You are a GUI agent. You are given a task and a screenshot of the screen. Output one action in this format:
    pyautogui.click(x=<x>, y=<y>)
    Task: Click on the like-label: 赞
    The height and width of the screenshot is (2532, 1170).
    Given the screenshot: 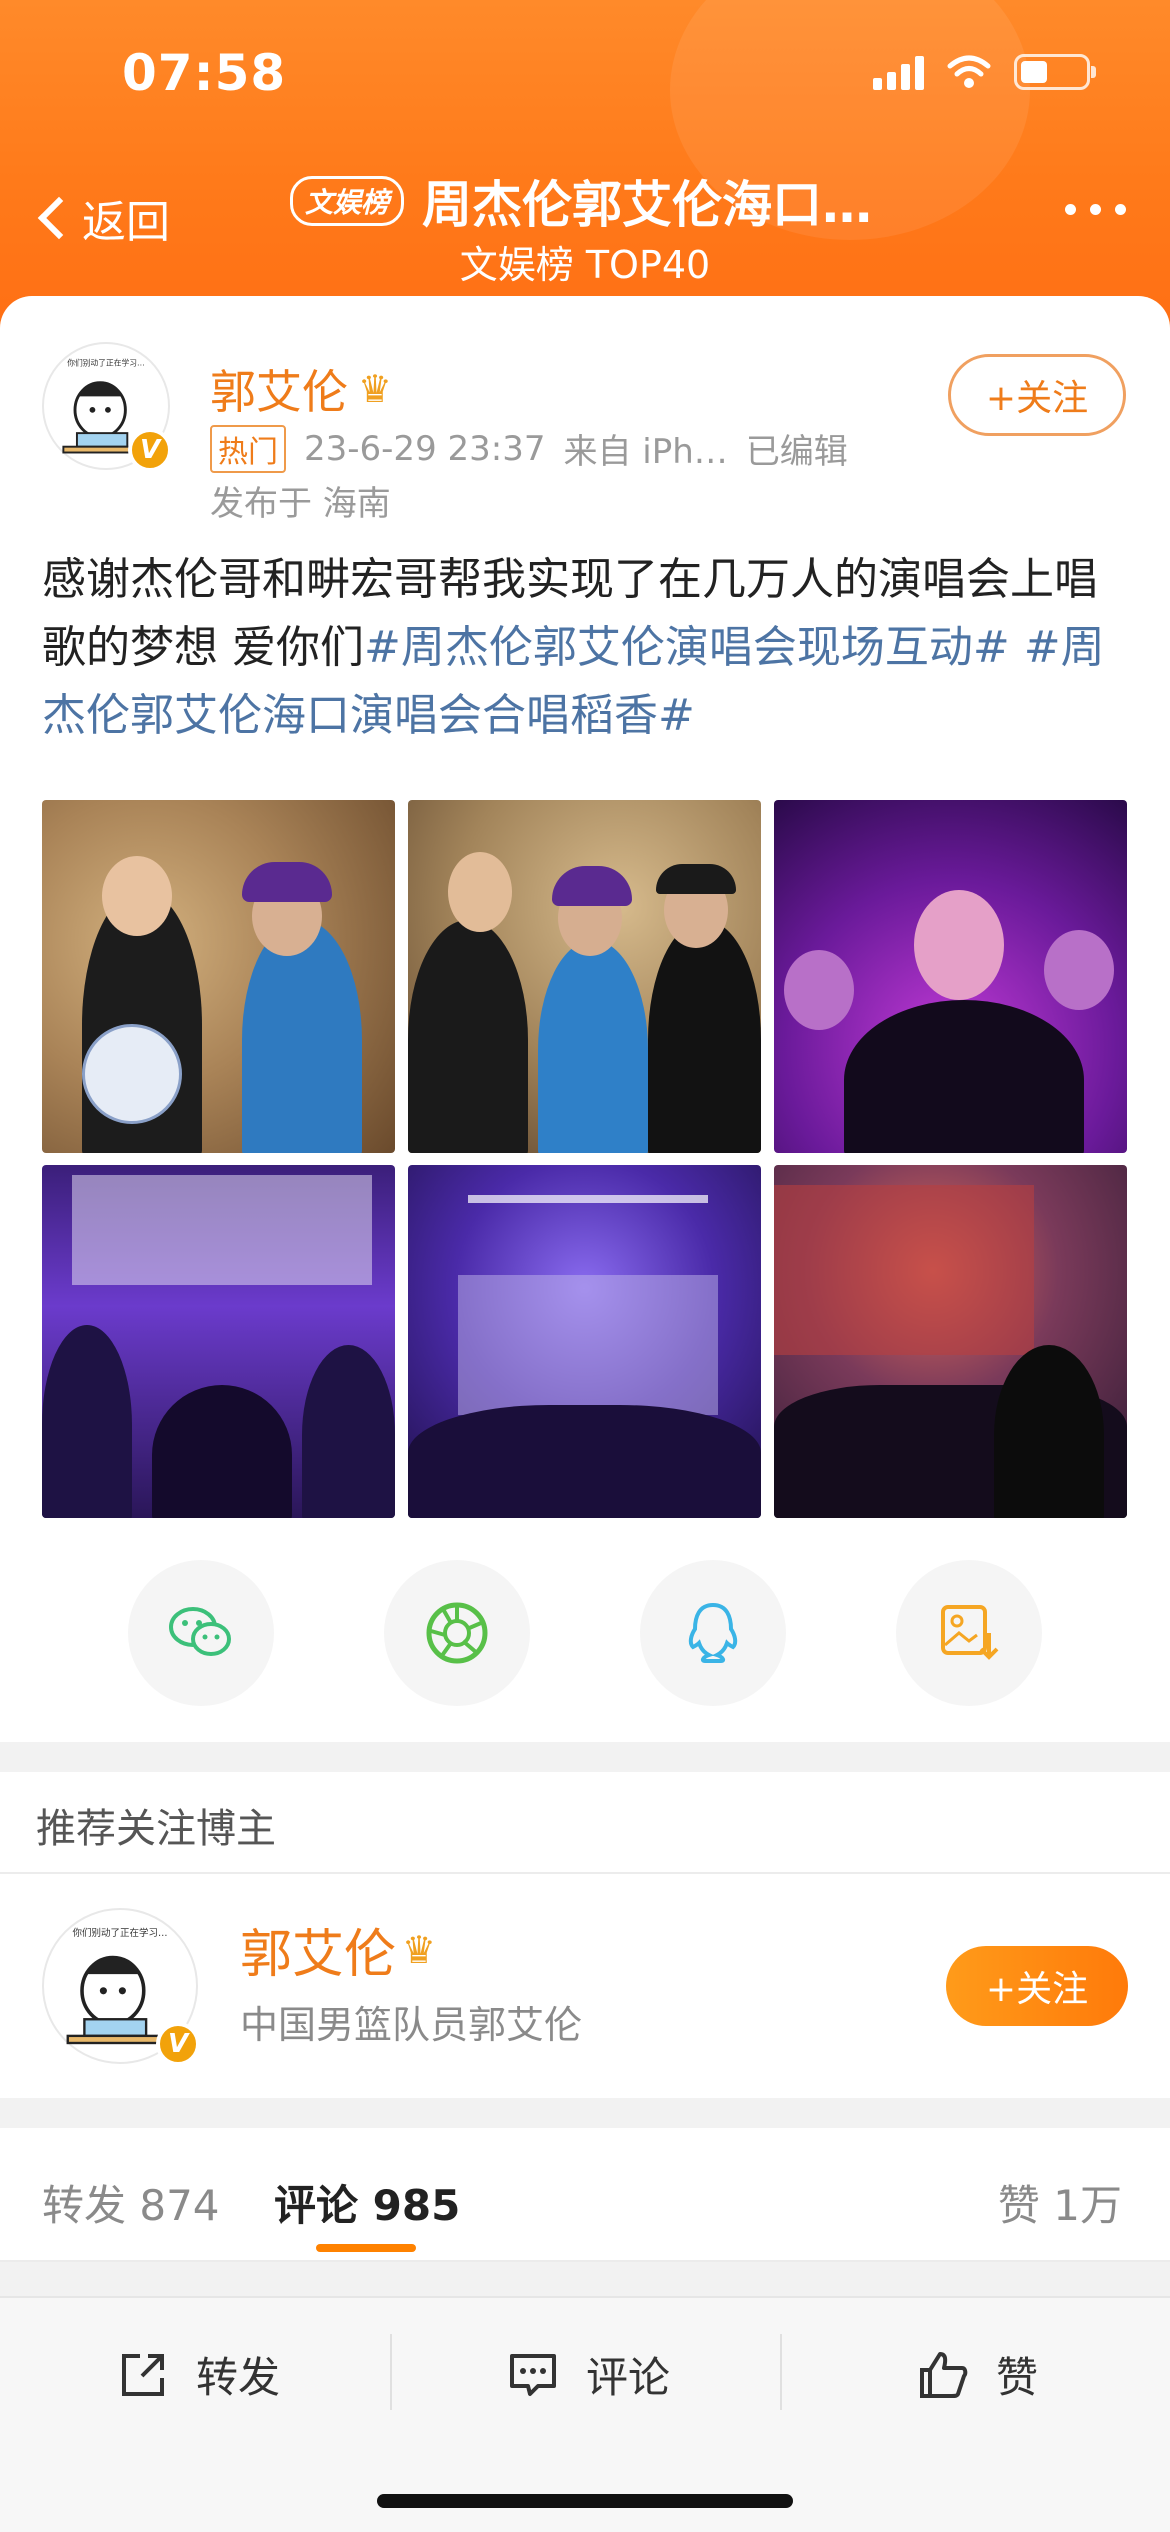 What is the action you would take?
    pyautogui.click(x=1017, y=2377)
    